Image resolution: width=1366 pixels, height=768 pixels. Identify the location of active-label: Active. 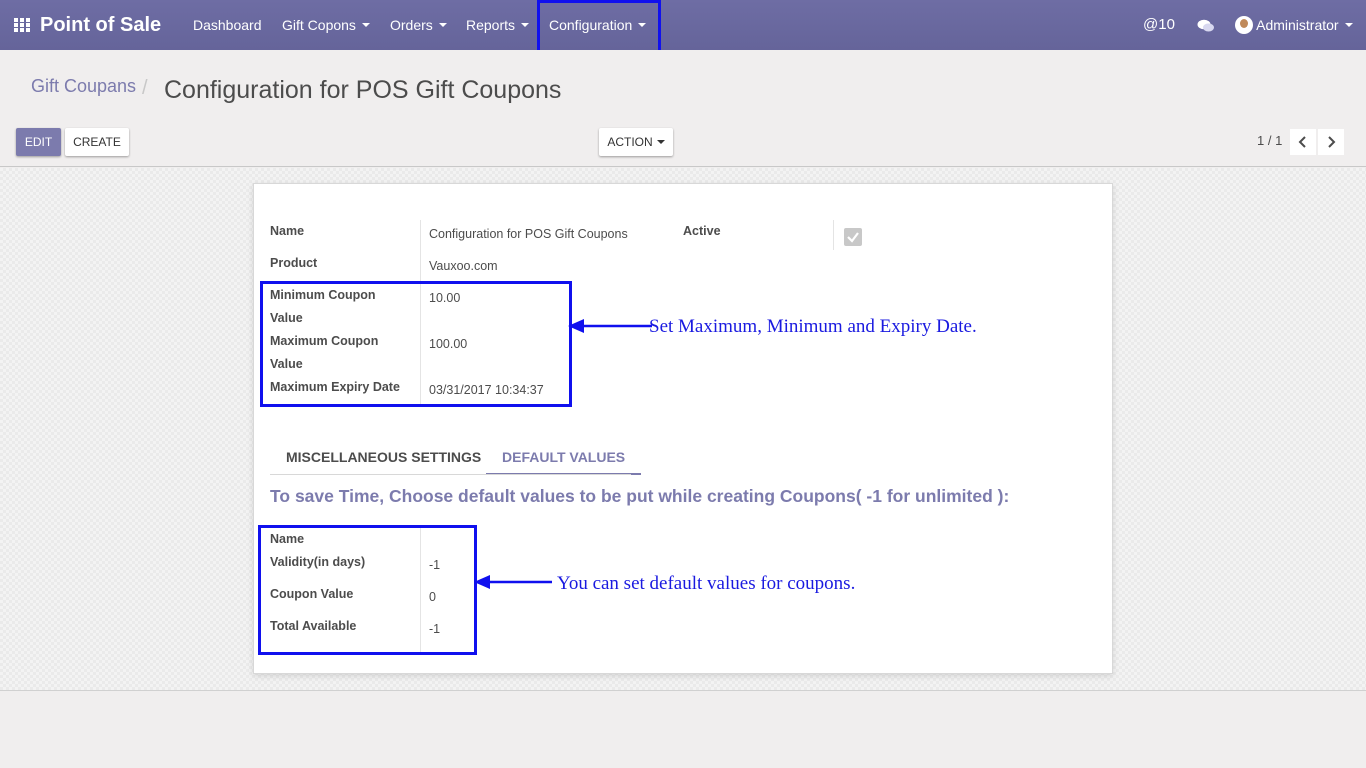
(702, 231).